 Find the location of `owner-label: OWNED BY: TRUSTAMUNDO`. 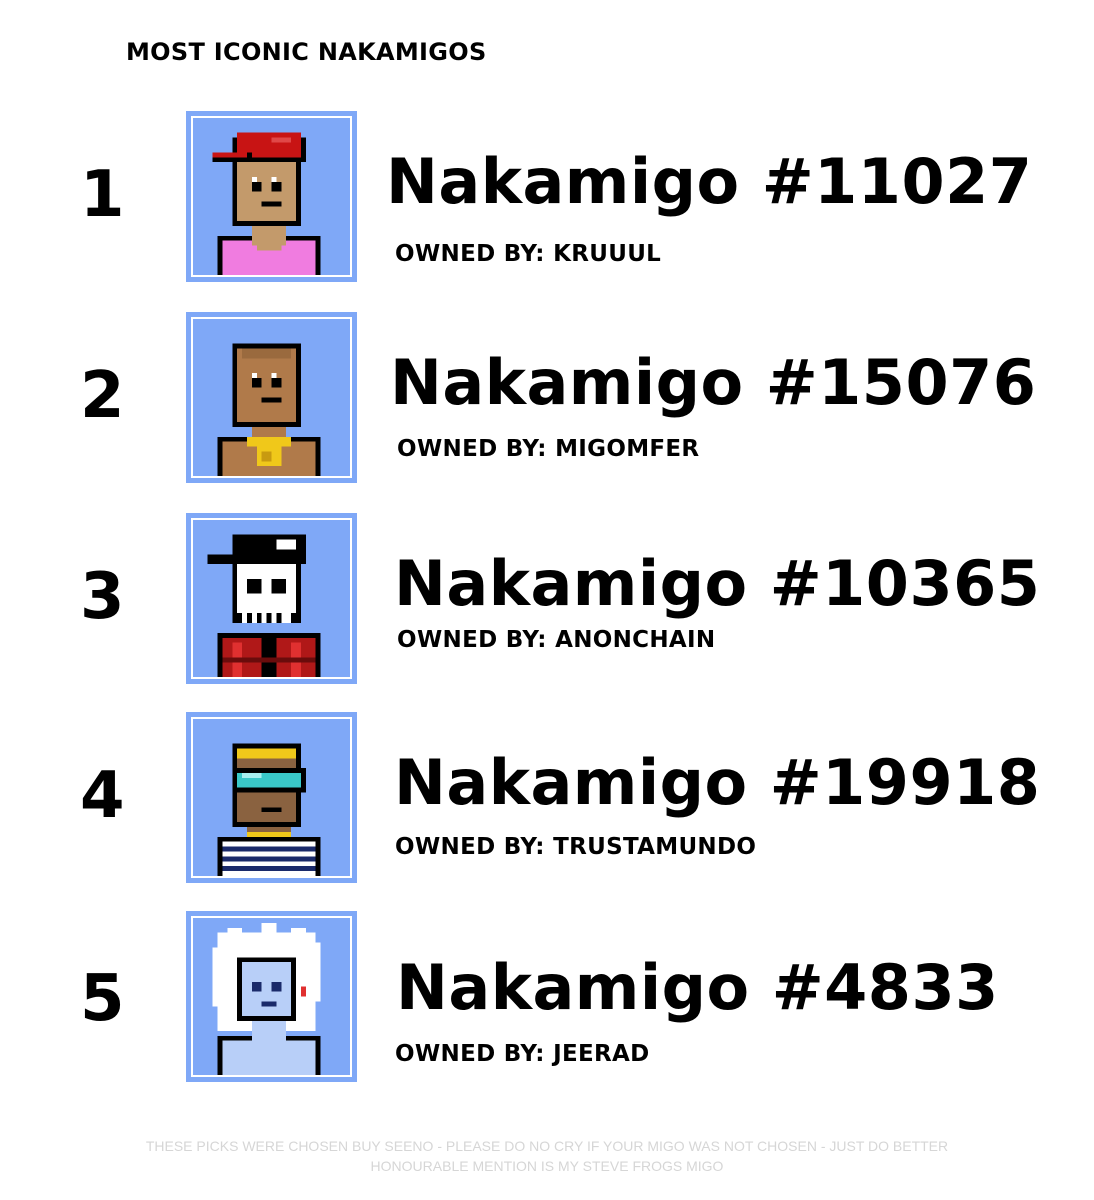

owner-label: OWNED BY: TRUSTAMUNDO is located at coordinates (576, 847).